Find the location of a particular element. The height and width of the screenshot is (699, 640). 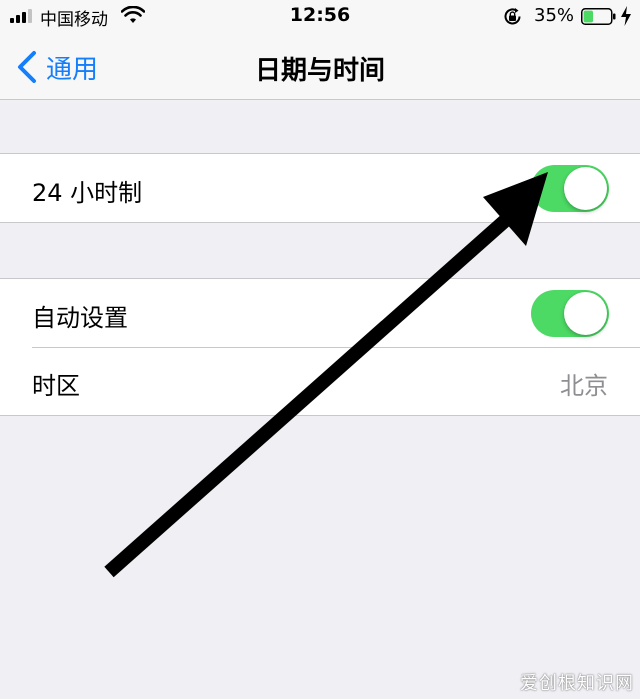

time-zone-value: 北京 is located at coordinates (584, 386).